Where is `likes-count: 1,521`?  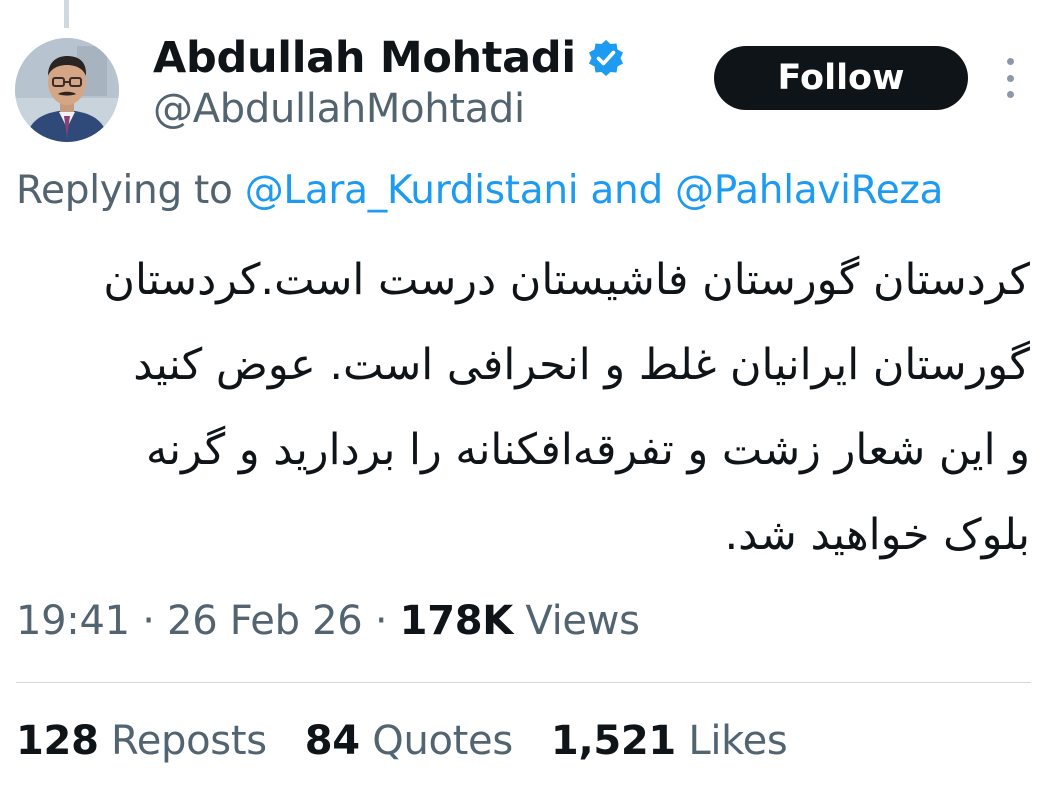 likes-count: 1,521 is located at coordinates (613, 741).